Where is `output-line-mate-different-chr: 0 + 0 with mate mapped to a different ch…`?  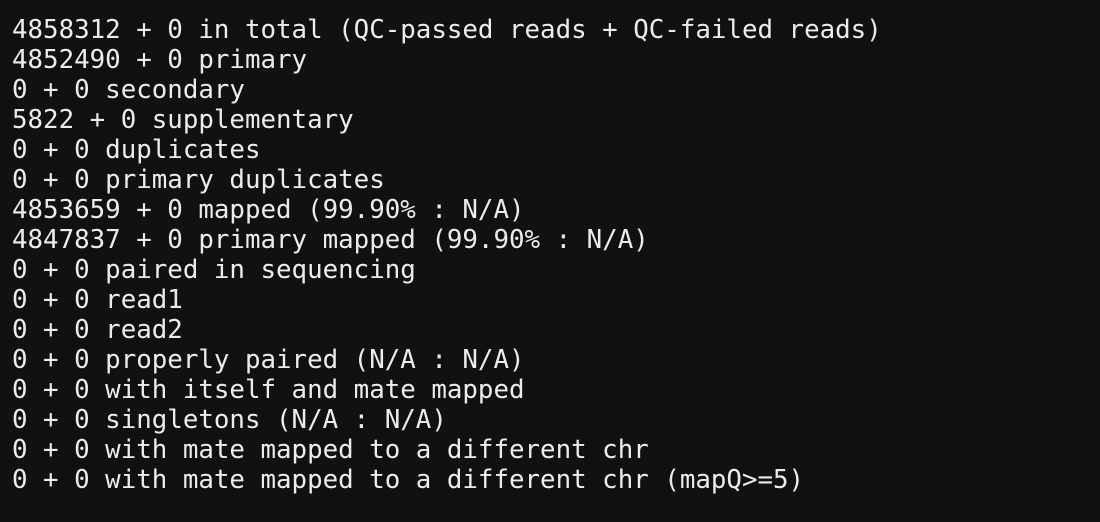
output-line-mate-different-chr: 0 + 0 with mate mapped to a different ch… is located at coordinates (330, 450).